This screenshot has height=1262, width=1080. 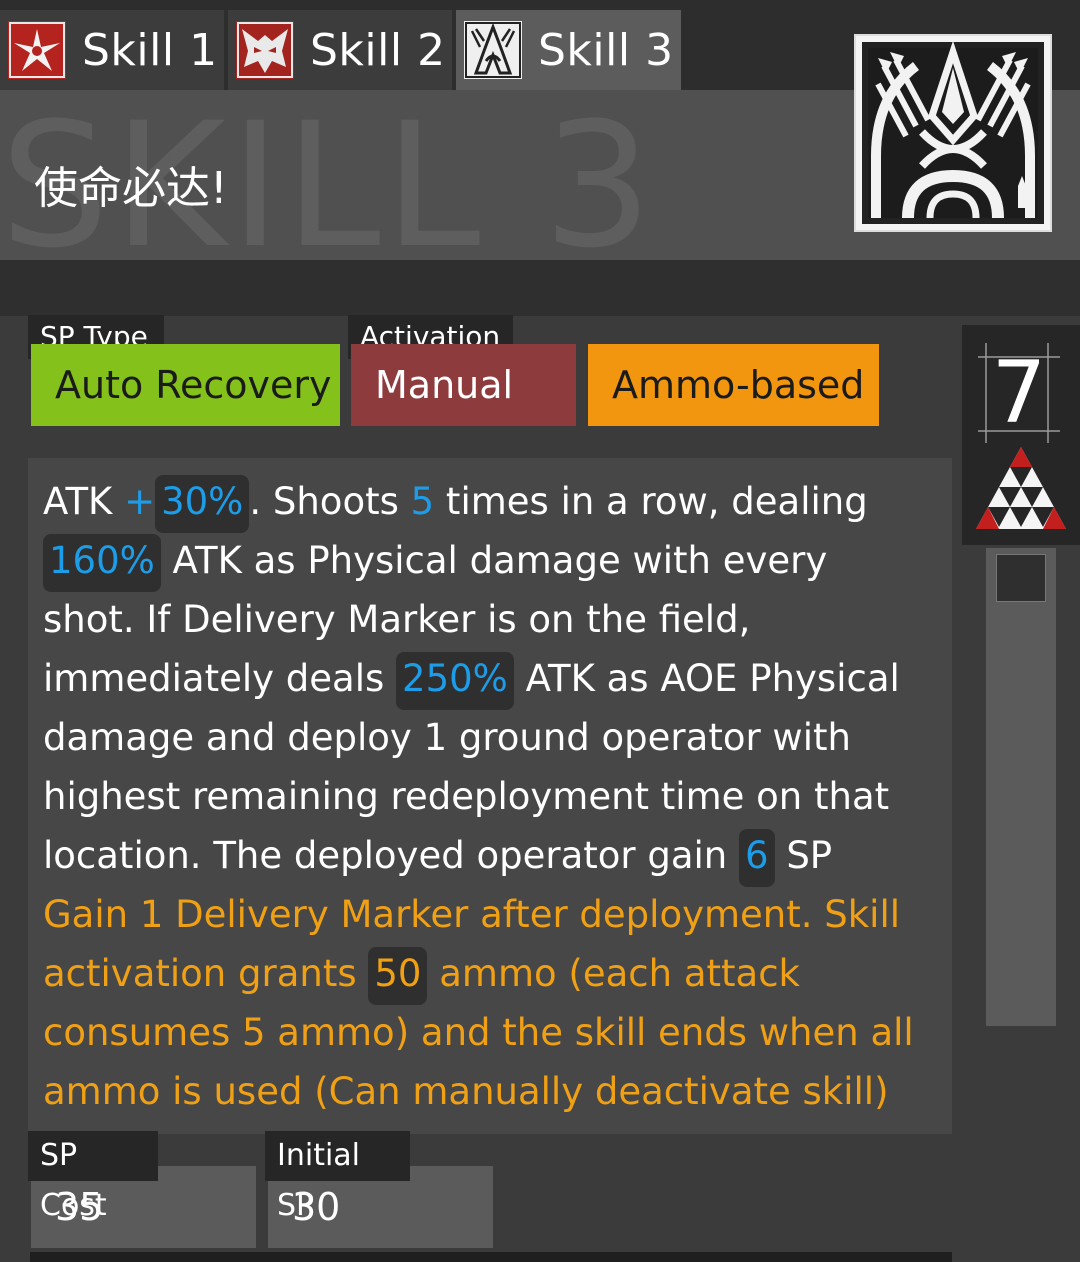 I want to click on sp-type-badge: Auto Recovery, so click(x=185, y=385).